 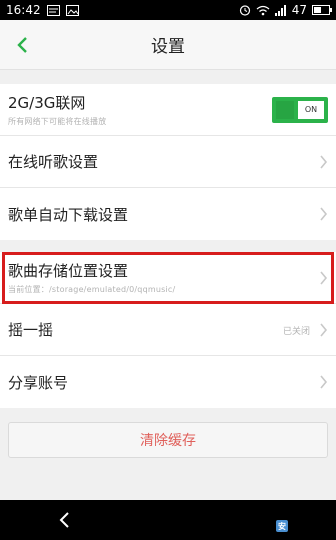 What do you see at coordinates (53, 162) in the screenshot?
I see `online-listen-label: 在线听歌设置` at bounding box center [53, 162].